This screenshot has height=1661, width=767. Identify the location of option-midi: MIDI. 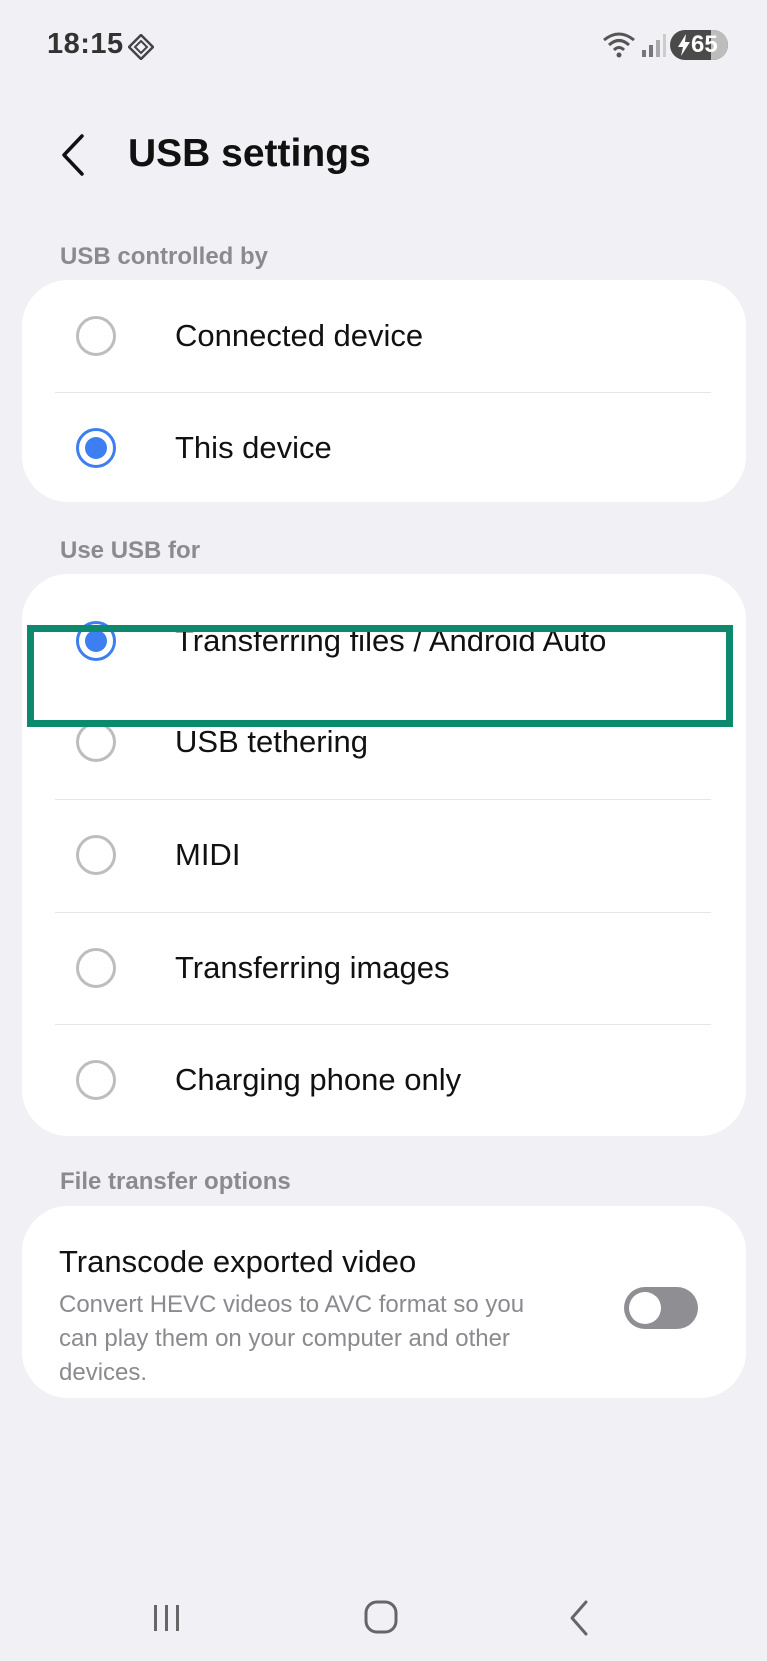
(384, 855).